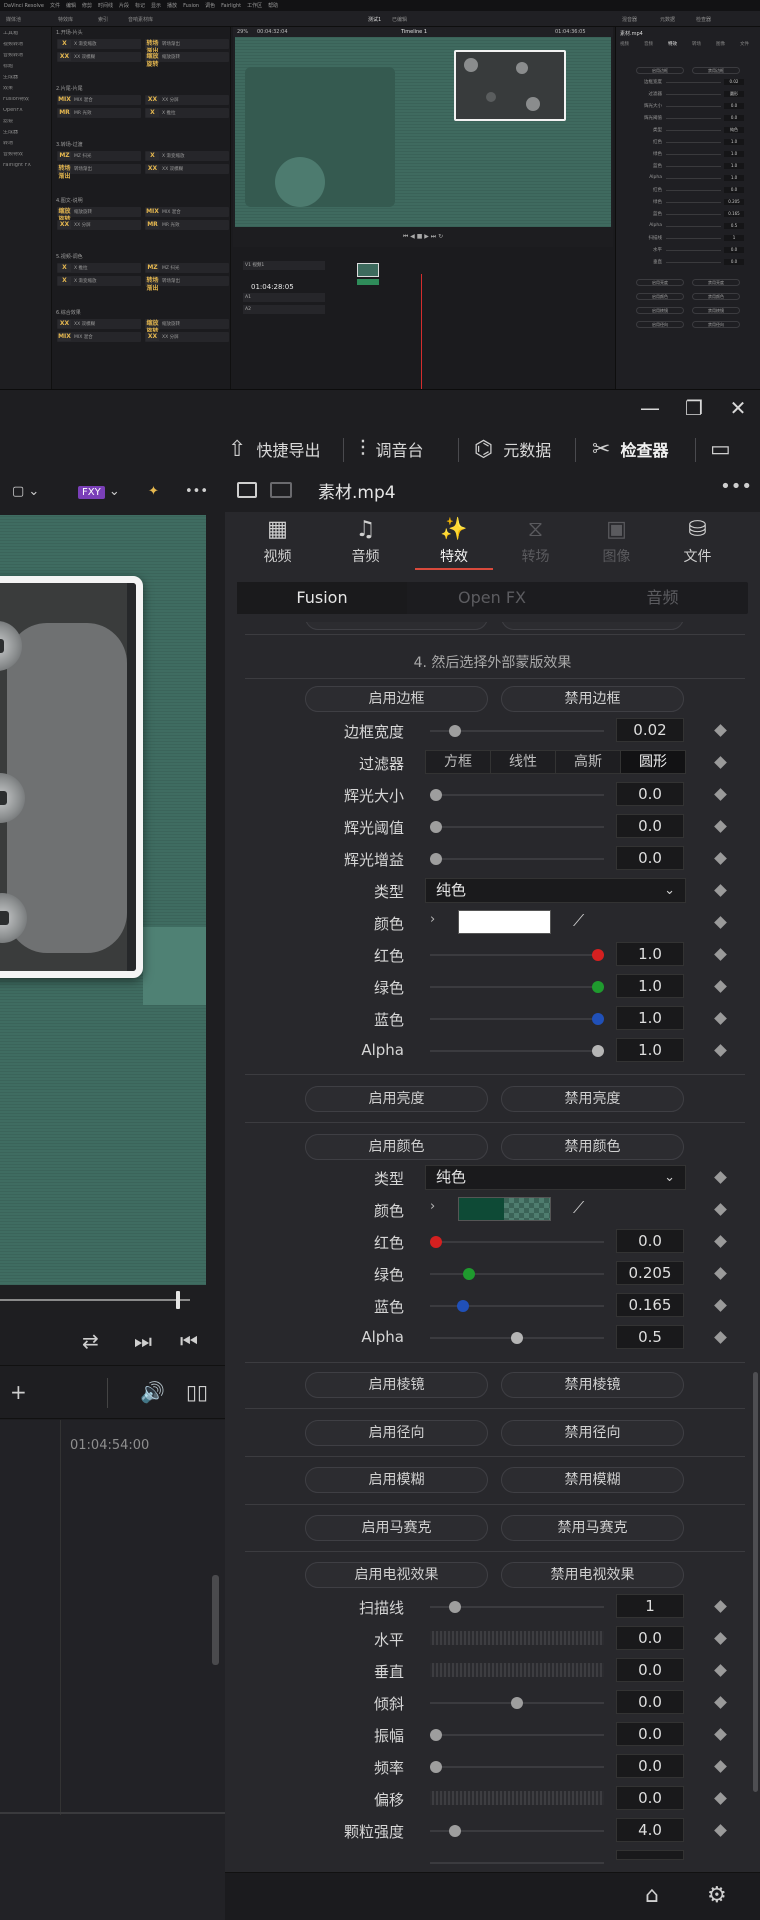 This screenshot has height=1920, width=760. I want to click on panel-toggle-button: ▭, so click(720, 449).